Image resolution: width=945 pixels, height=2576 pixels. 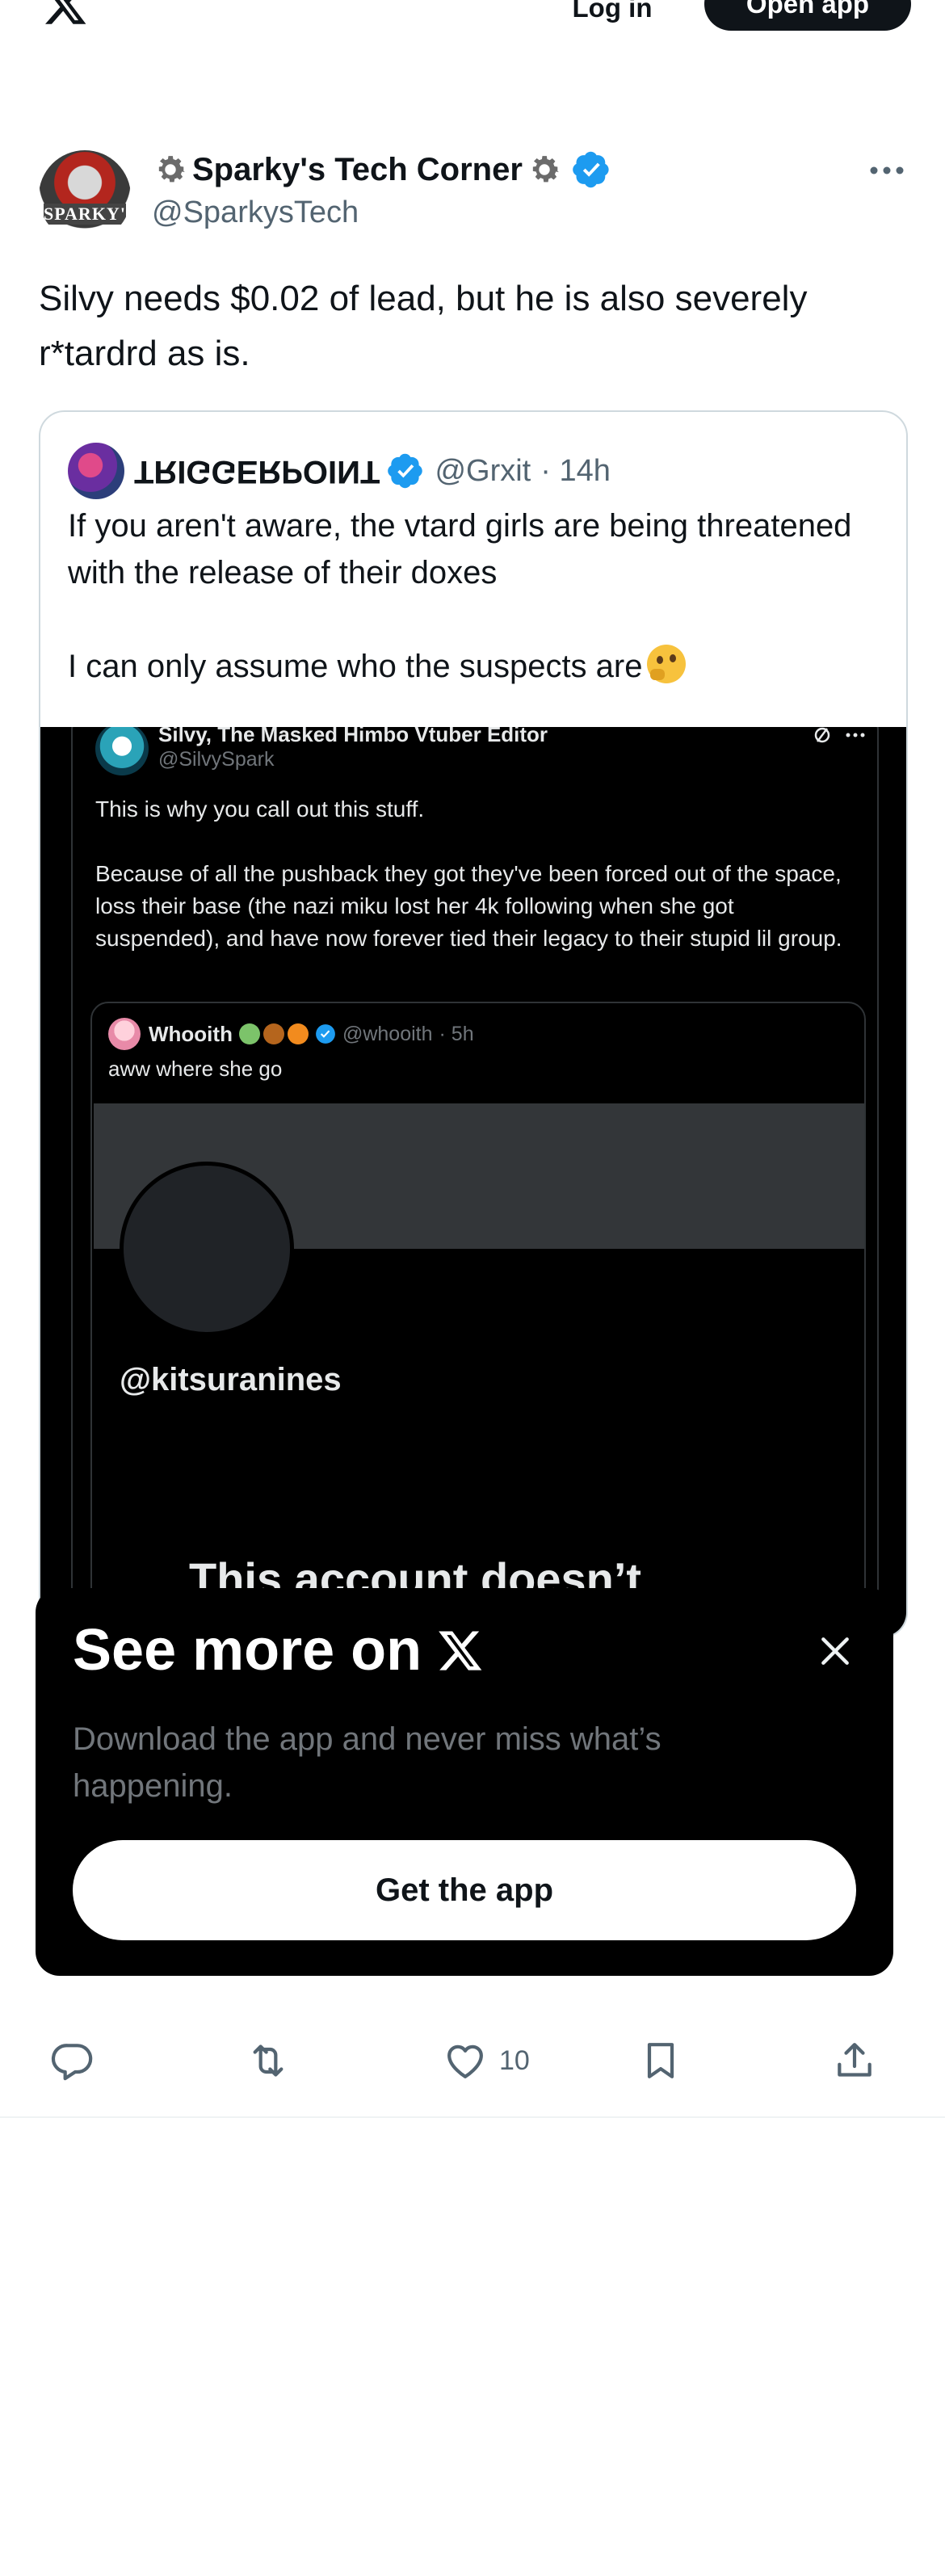 I want to click on screenshot-quoted-name: Whooith, so click(x=191, y=1033).